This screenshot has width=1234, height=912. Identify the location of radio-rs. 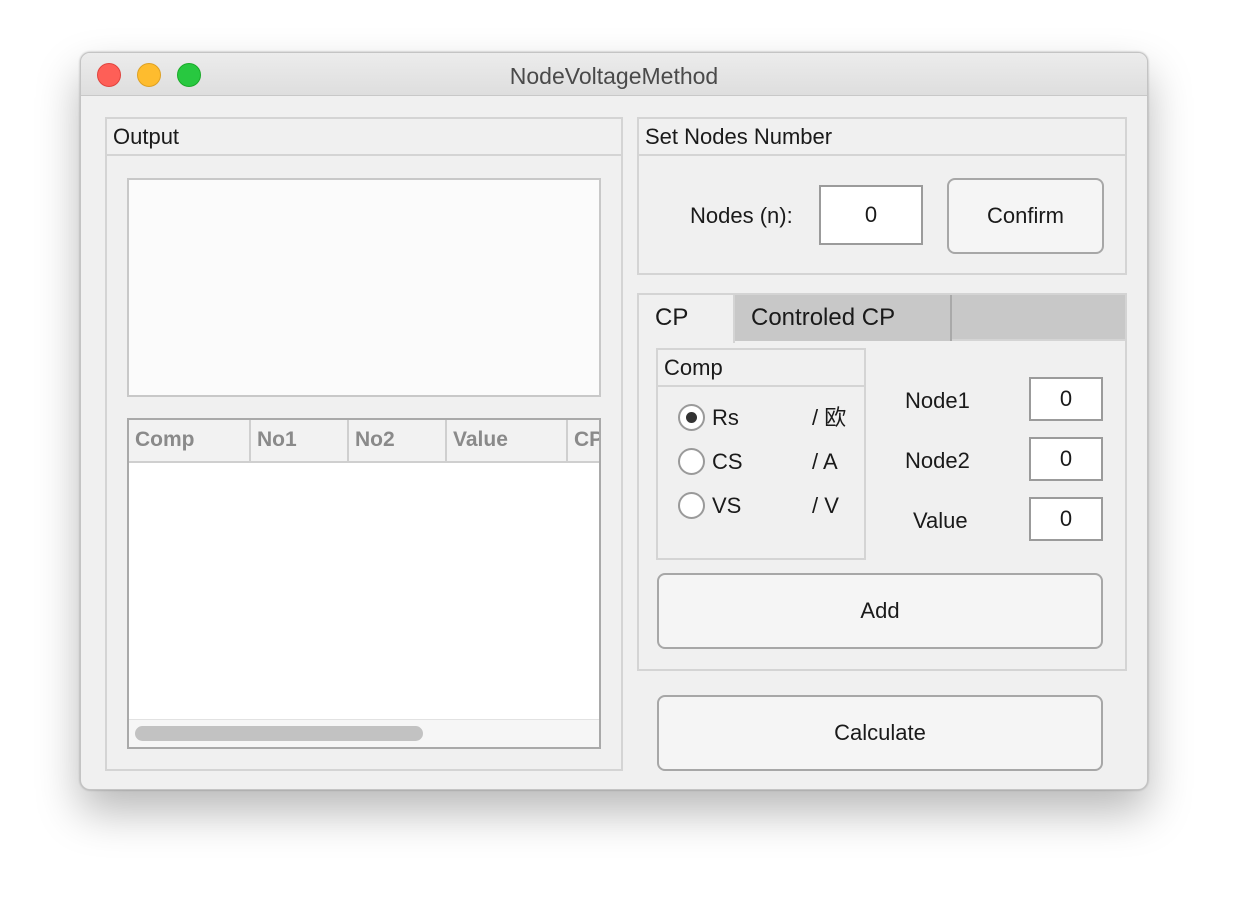
(691, 417).